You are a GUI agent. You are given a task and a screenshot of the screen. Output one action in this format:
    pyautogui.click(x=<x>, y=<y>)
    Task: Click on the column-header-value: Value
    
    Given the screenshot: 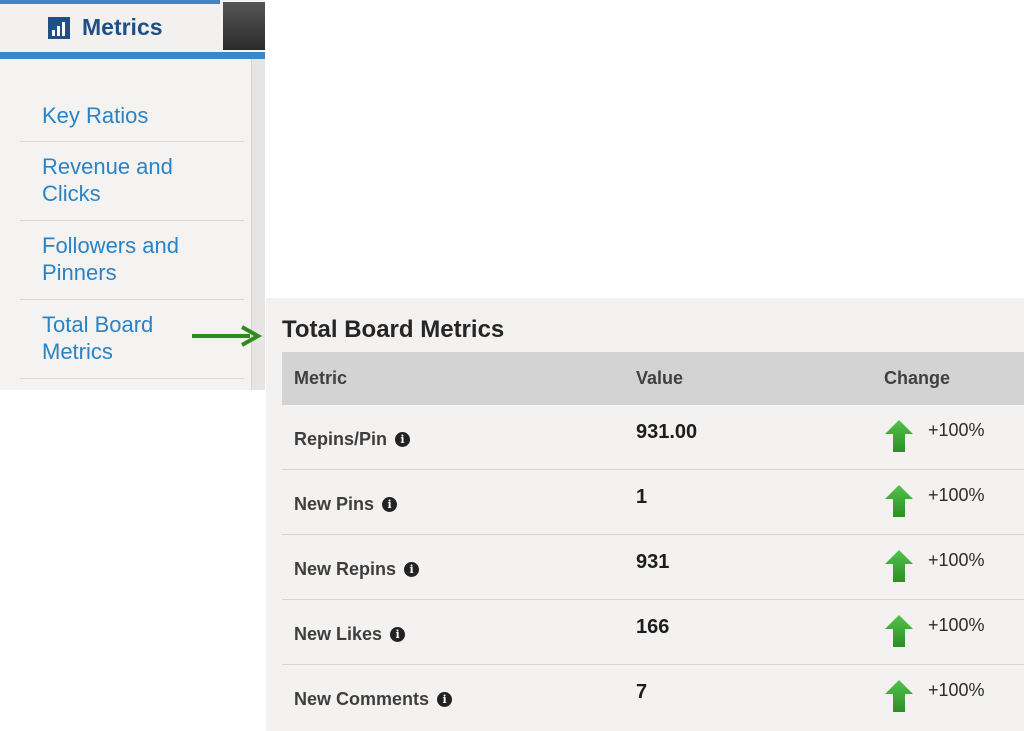 What is the action you would take?
    pyautogui.click(x=660, y=378)
    